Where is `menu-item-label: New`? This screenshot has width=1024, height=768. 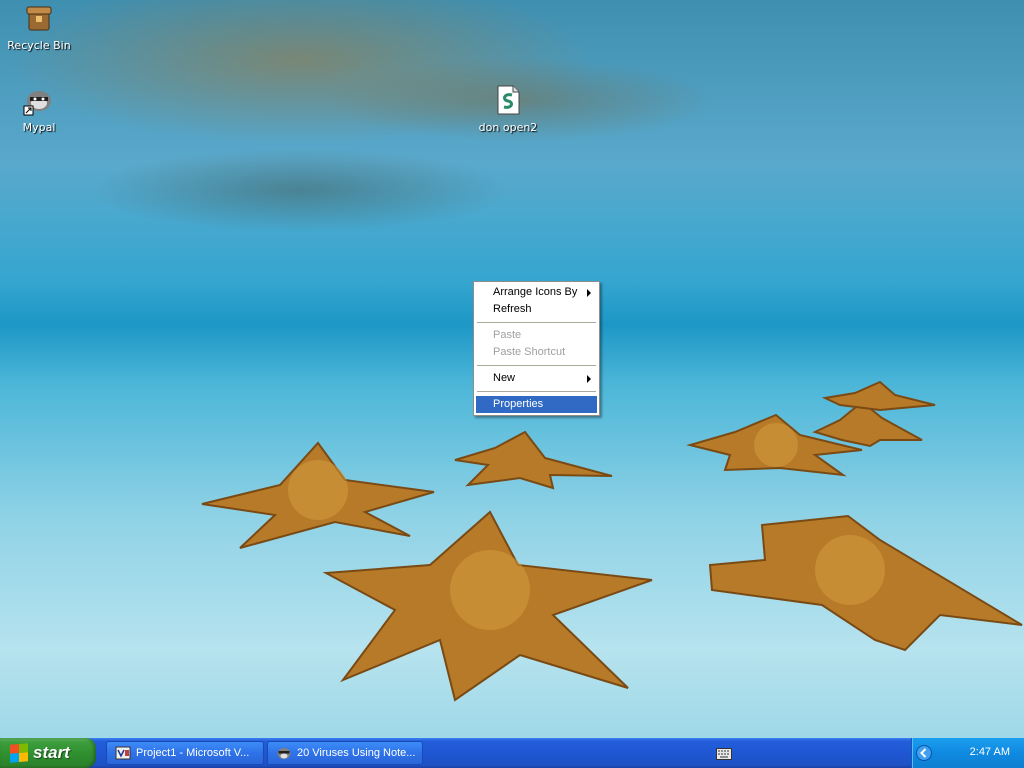 menu-item-label: New is located at coordinates (504, 378).